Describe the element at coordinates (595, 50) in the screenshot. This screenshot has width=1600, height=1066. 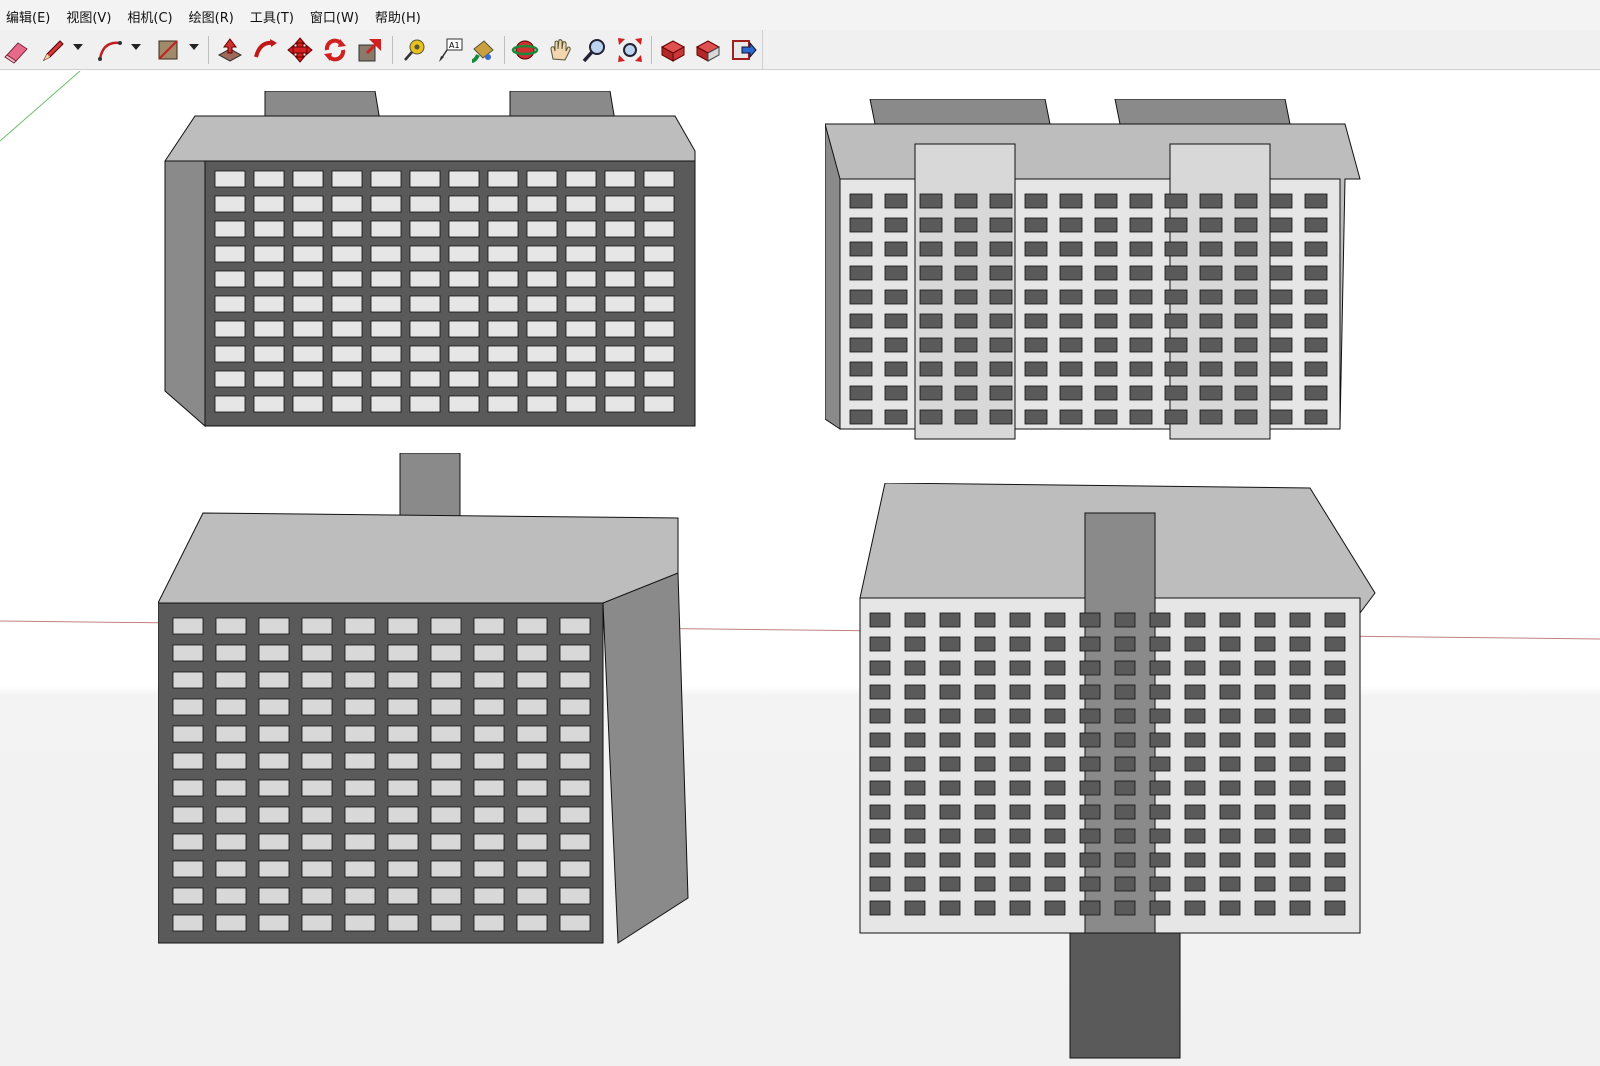
I see `zoom-icon` at that location.